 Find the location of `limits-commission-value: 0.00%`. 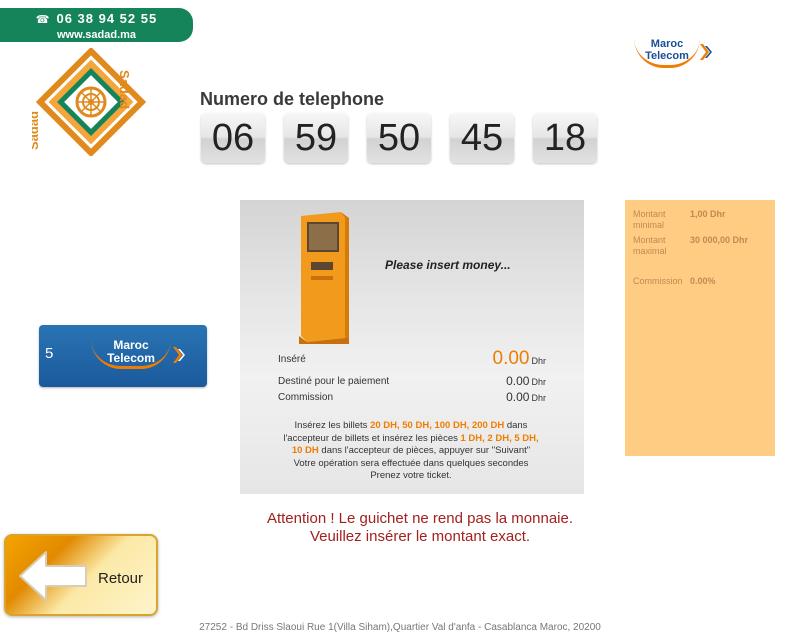

limits-commission-value: 0.00% is located at coordinates (703, 281).